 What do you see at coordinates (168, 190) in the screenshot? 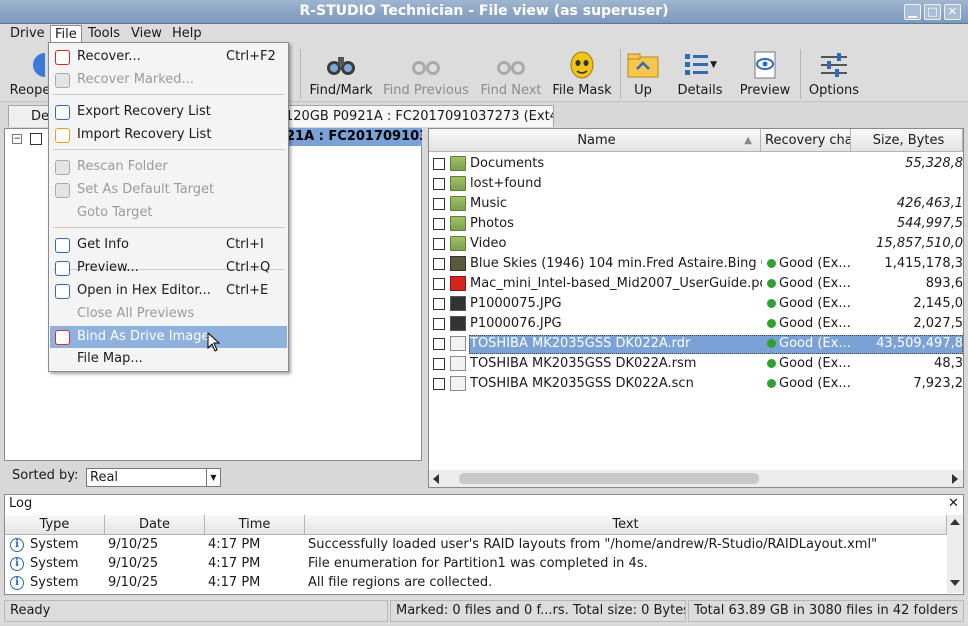
I see `file-menu-item-set-as-default-target: Set As Default Target` at bounding box center [168, 190].